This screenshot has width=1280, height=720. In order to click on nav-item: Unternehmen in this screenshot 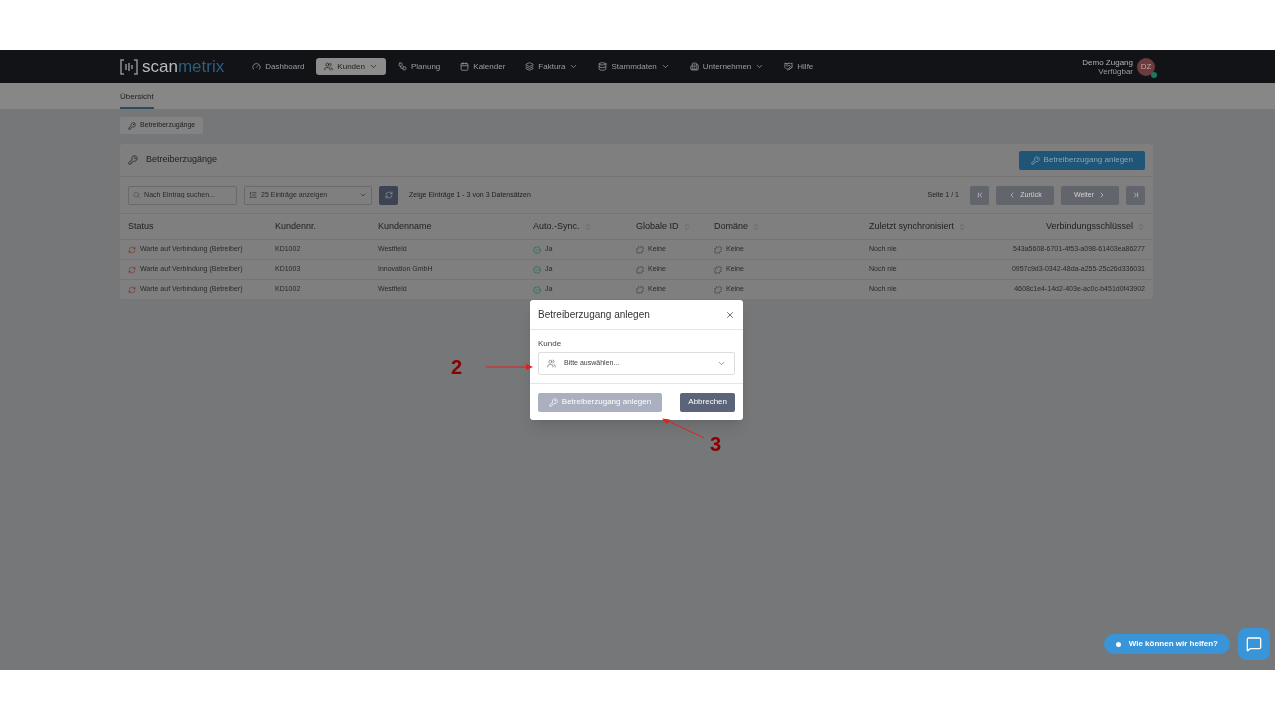, I will do `click(727, 66)`.